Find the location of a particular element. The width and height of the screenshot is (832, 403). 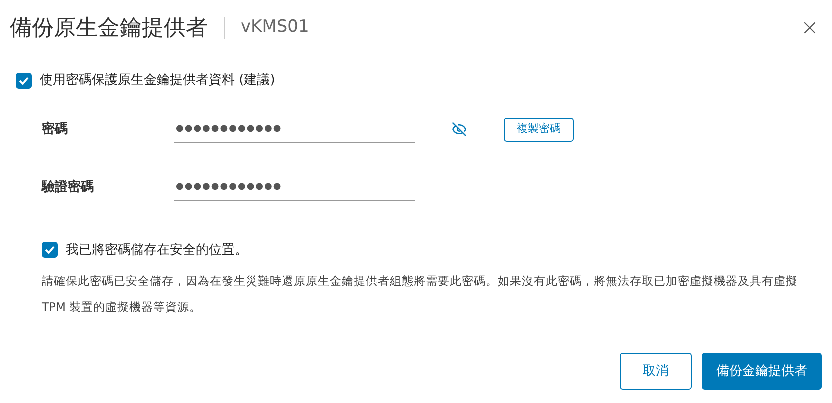

field-label: 密碼 is located at coordinates (55, 129).